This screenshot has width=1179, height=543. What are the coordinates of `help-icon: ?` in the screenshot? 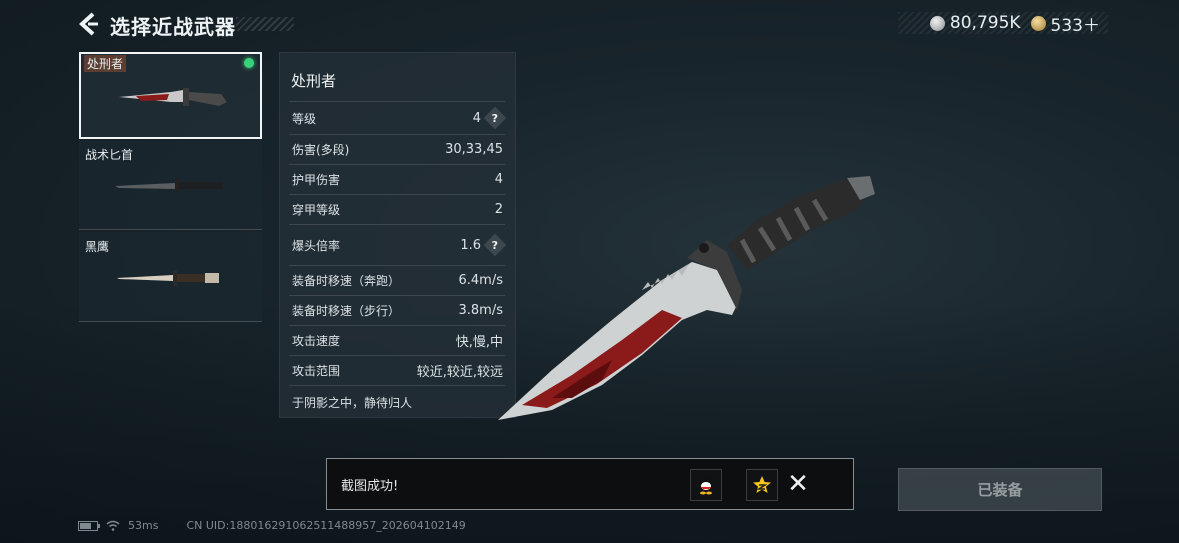 It's located at (495, 118).